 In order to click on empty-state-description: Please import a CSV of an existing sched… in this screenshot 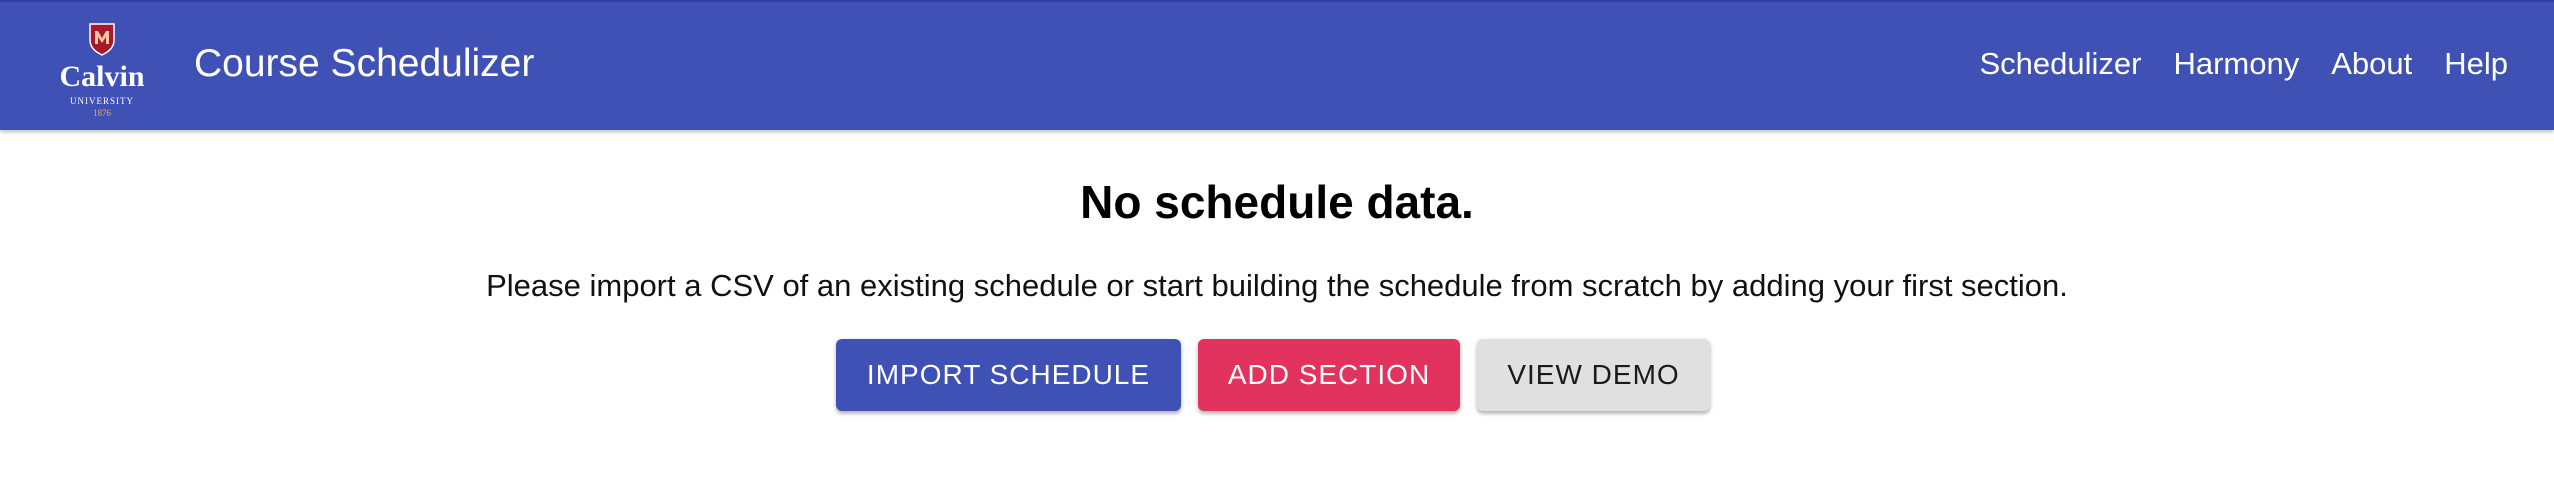, I will do `click(1277, 285)`.